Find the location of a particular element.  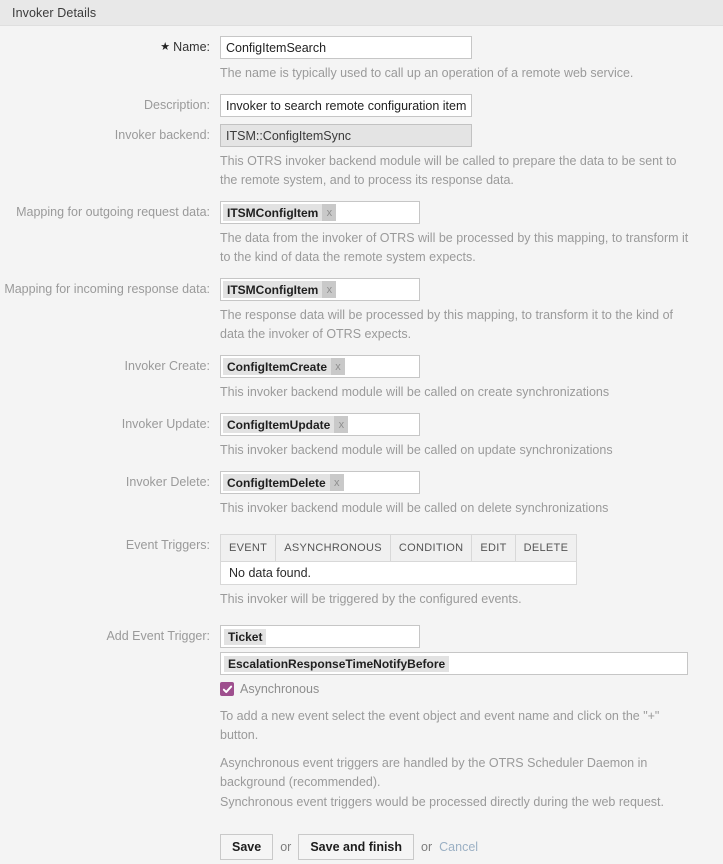

label-mapping-outgoing: Mapping for outgoing request data: is located at coordinates (113, 212).